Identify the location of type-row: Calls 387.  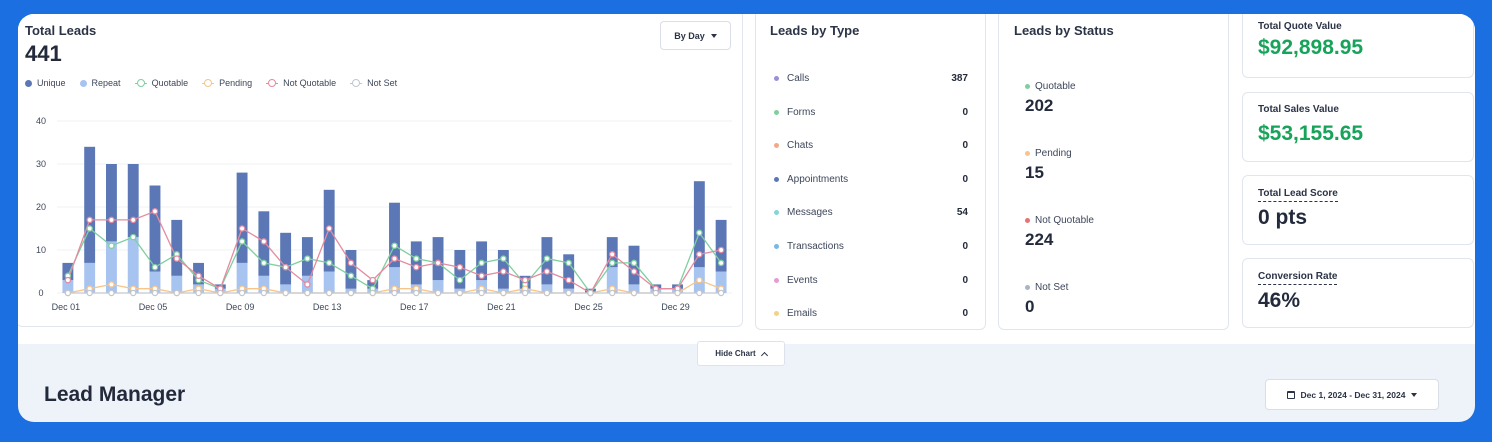
(871, 78).